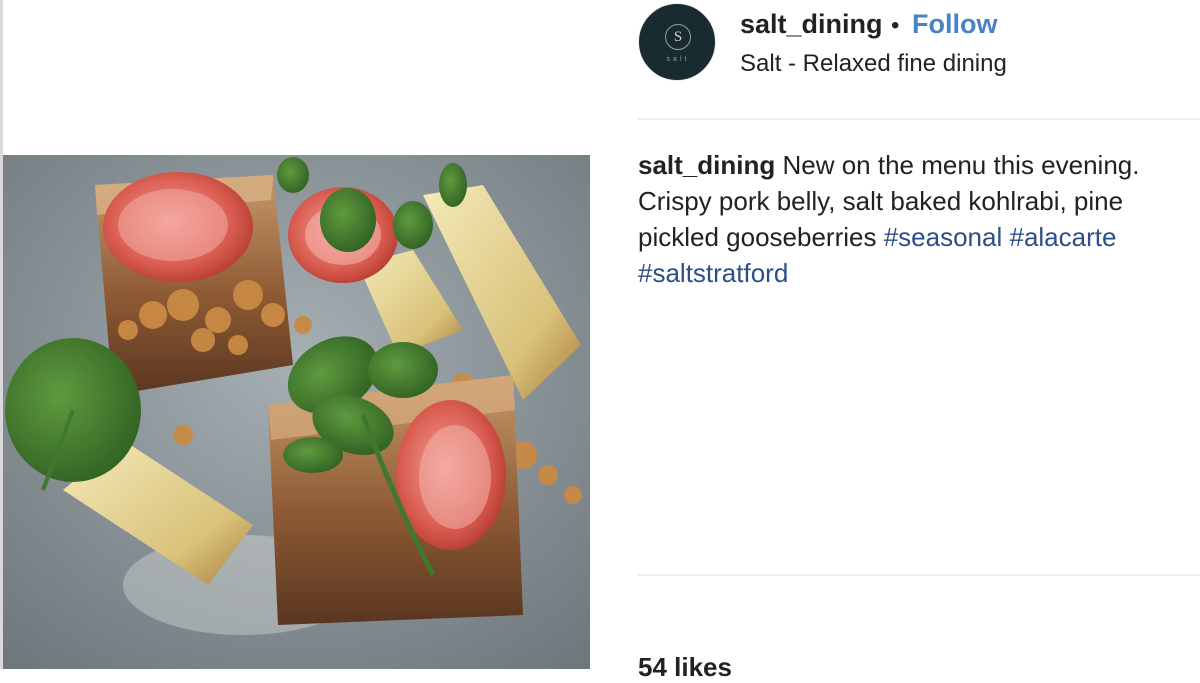 Image resolution: width=1200 pixels, height=683 pixels. Describe the element at coordinates (678, 37) in the screenshot. I see `avatar-logo-letter: S` at that location.